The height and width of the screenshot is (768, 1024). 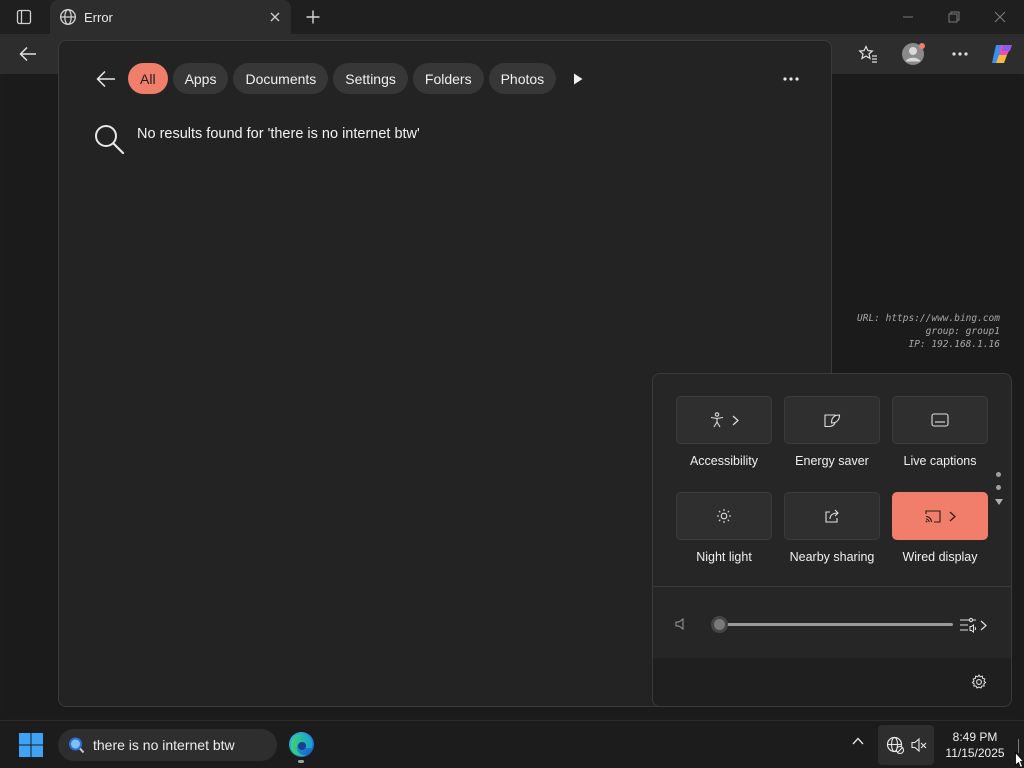 I want to click on night-light-label: Night light, so click(x=724, y=557).